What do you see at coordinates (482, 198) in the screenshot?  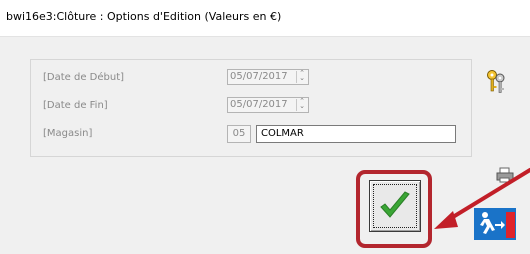 I see `red-arrow-annotation` at bounding box center [482, 198].